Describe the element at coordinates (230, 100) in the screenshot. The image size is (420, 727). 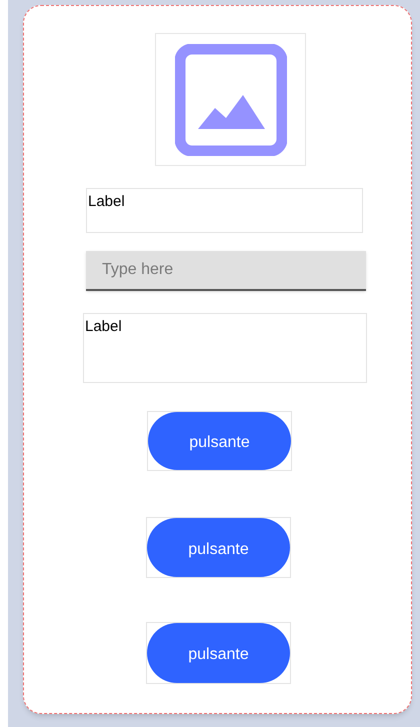
I see `image-placeholder-icon` at that location.